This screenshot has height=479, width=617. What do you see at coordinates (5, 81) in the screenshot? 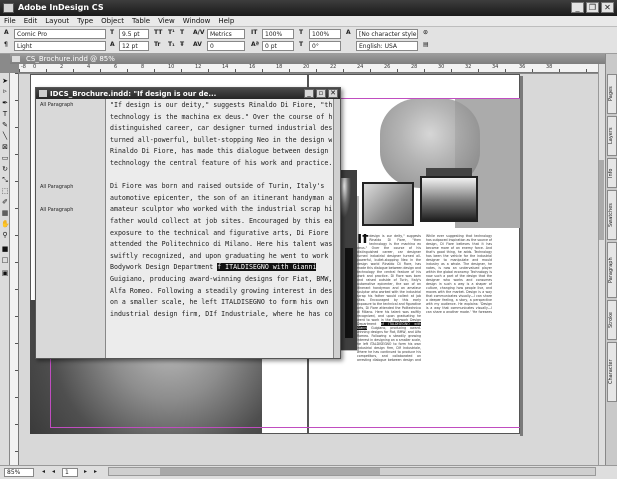
I see `selection-tool-icon: ➤` at bounding box center [5, 81].